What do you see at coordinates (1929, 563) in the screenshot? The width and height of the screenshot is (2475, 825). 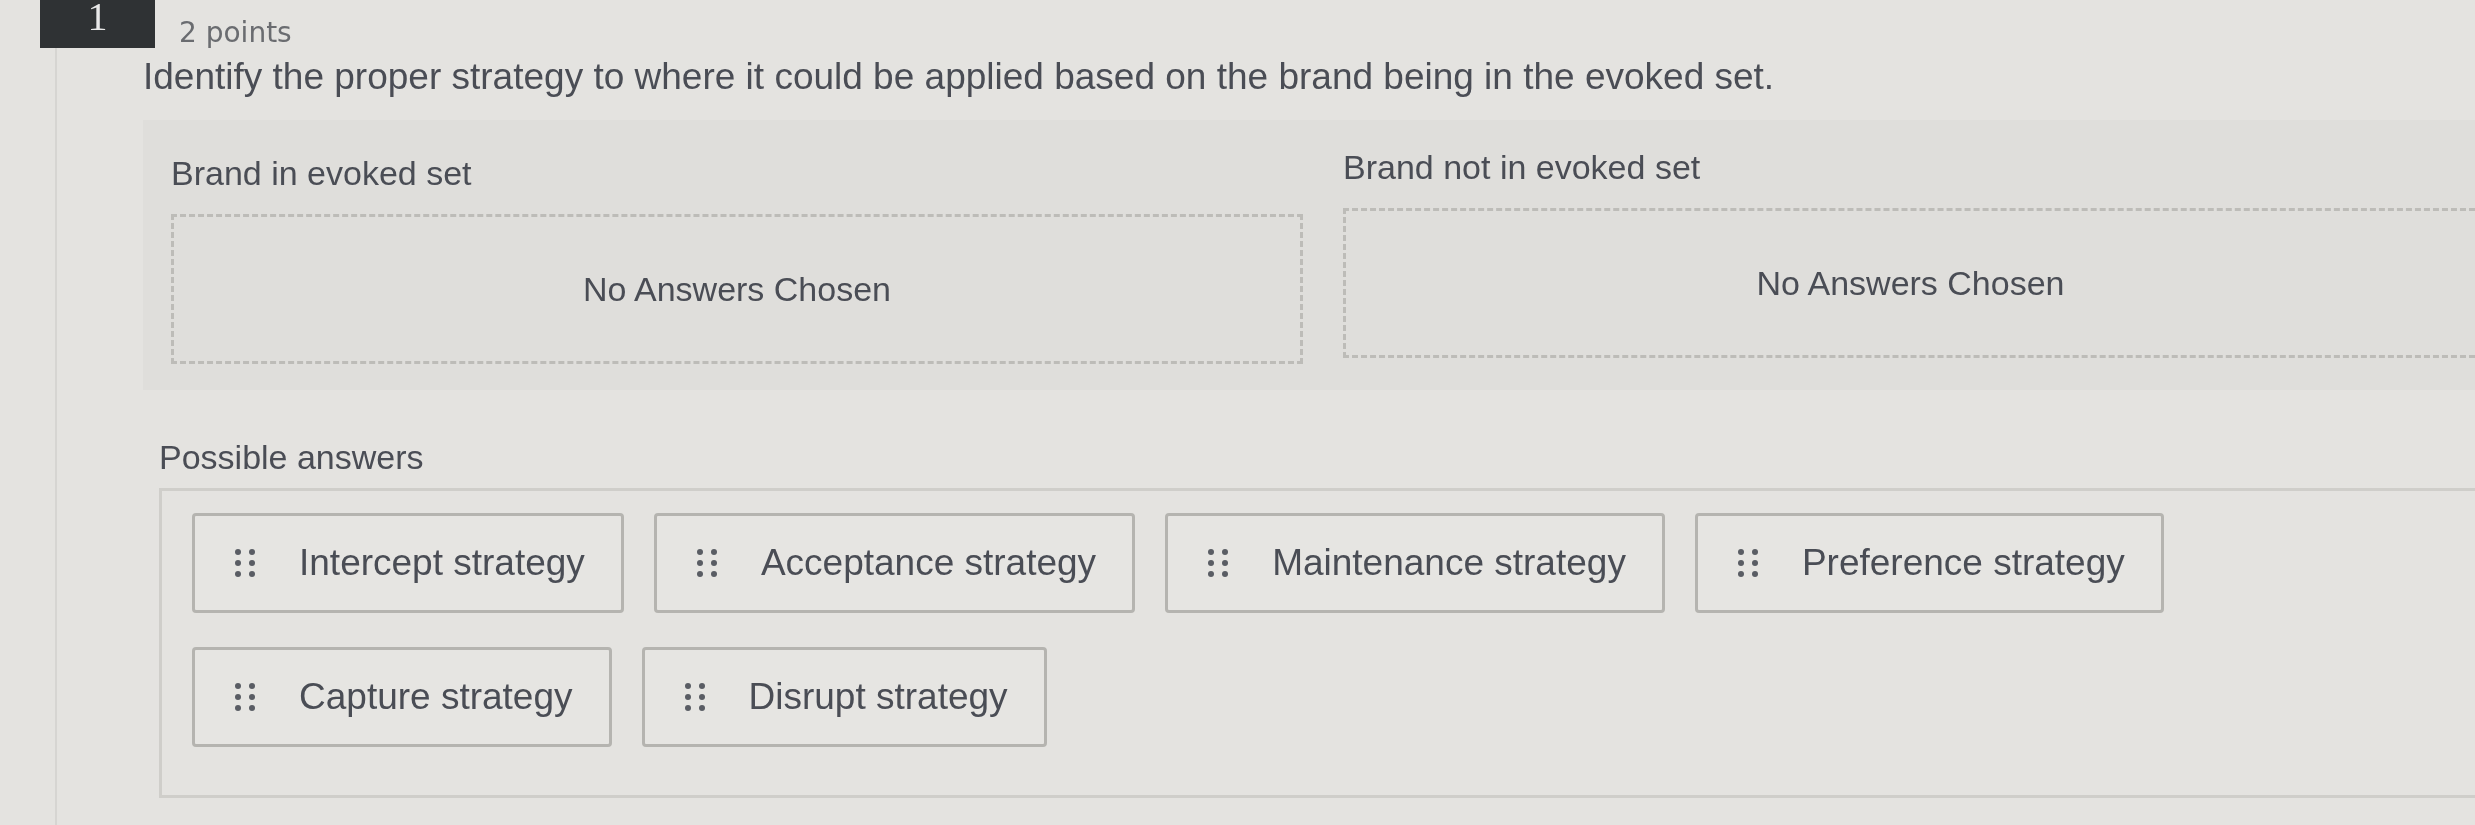 I see `answer-chip: Preference strategy` at bounding box center [1929, 563].